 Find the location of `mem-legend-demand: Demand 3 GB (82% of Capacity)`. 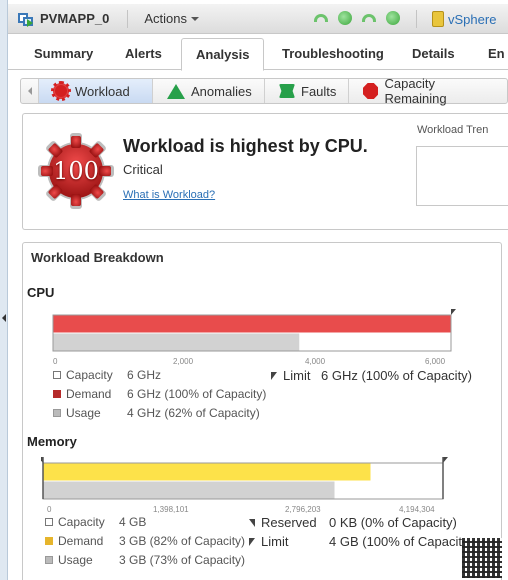

mem-legend-demand: Demand 3 GB (82% of Capacity) is located at coordinates (145, 541).